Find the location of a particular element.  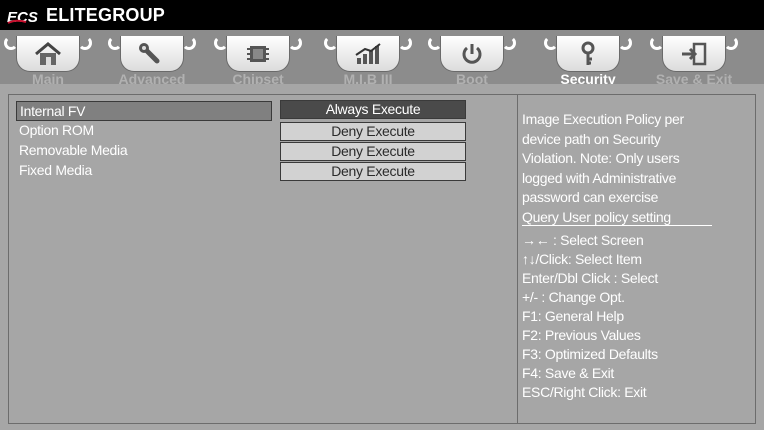

chip-icon is located at coordinates (258, 53).